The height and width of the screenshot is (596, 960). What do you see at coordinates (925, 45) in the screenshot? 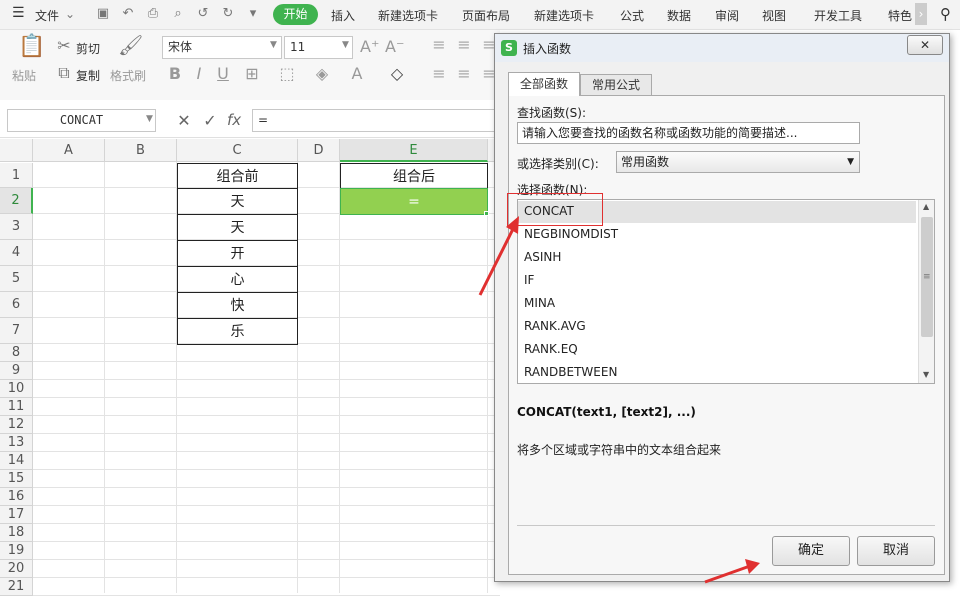
I see `close-icon: ✕` at bounding box center [925, 45].